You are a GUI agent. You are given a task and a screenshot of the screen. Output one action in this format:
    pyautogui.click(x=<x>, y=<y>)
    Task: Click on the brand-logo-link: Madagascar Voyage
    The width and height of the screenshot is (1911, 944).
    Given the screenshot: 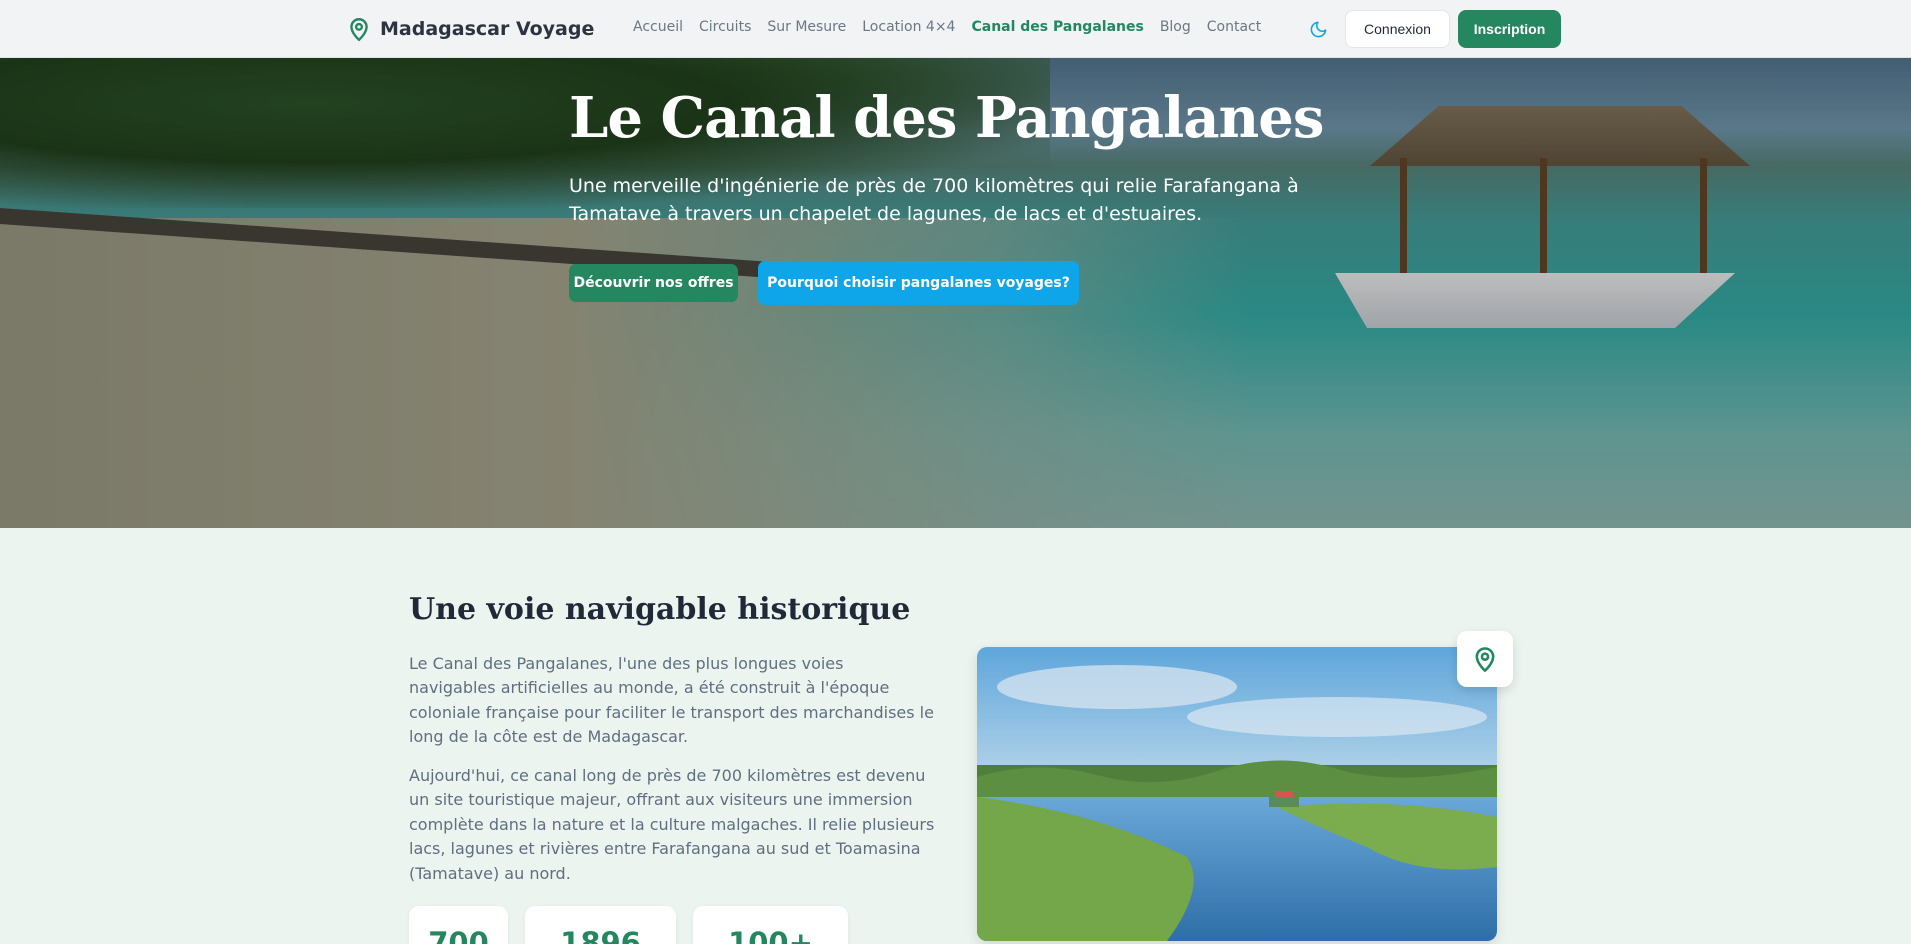 What is the action you would take?
    pyautogui.click(x=470, y=29)
    